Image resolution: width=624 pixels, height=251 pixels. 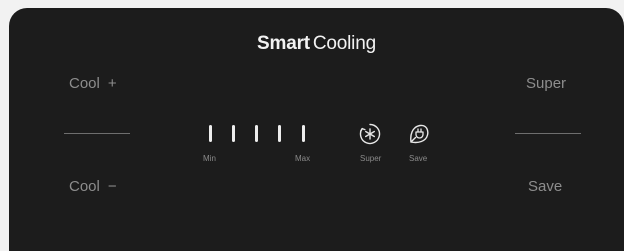 What do you see at coordinates (259, 135) in the screenshot?
I see `cooling-level-indicator` at bounding box center [259, 135].